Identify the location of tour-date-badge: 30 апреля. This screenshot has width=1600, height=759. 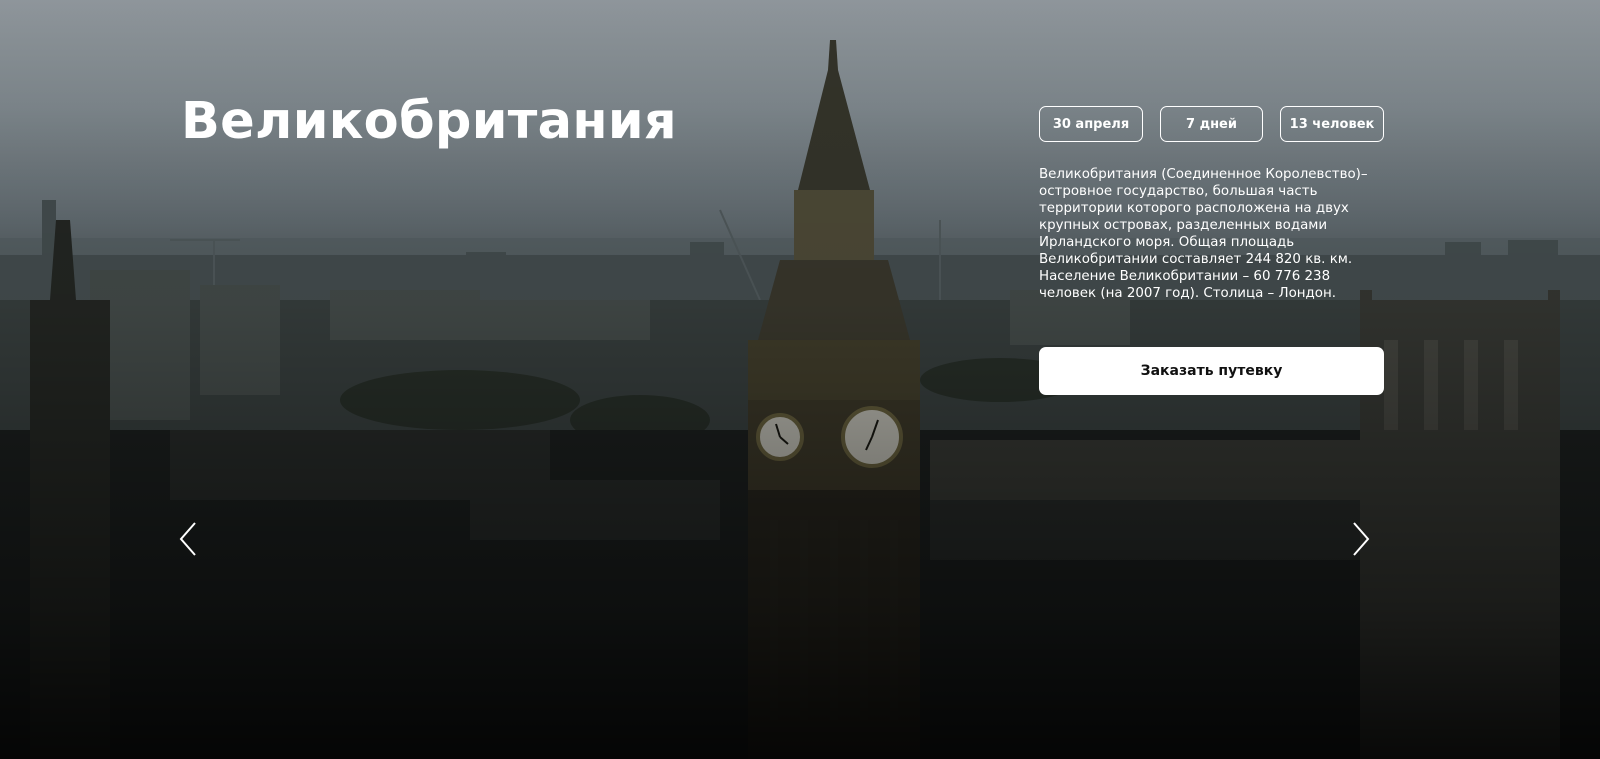
(1091, 124).